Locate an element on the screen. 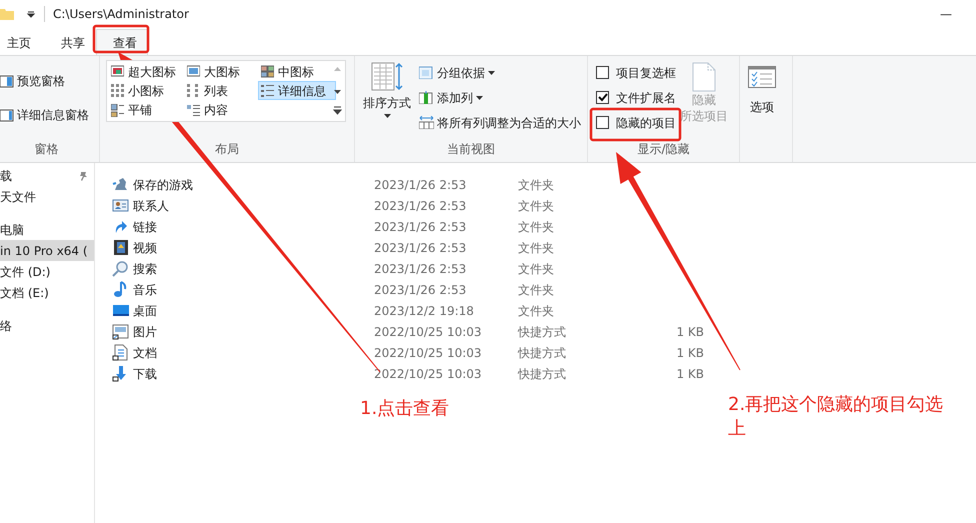 Image resolution: width=976 pixels, height=523 pixels. highlight-frame is located at coordinates (121, 39).